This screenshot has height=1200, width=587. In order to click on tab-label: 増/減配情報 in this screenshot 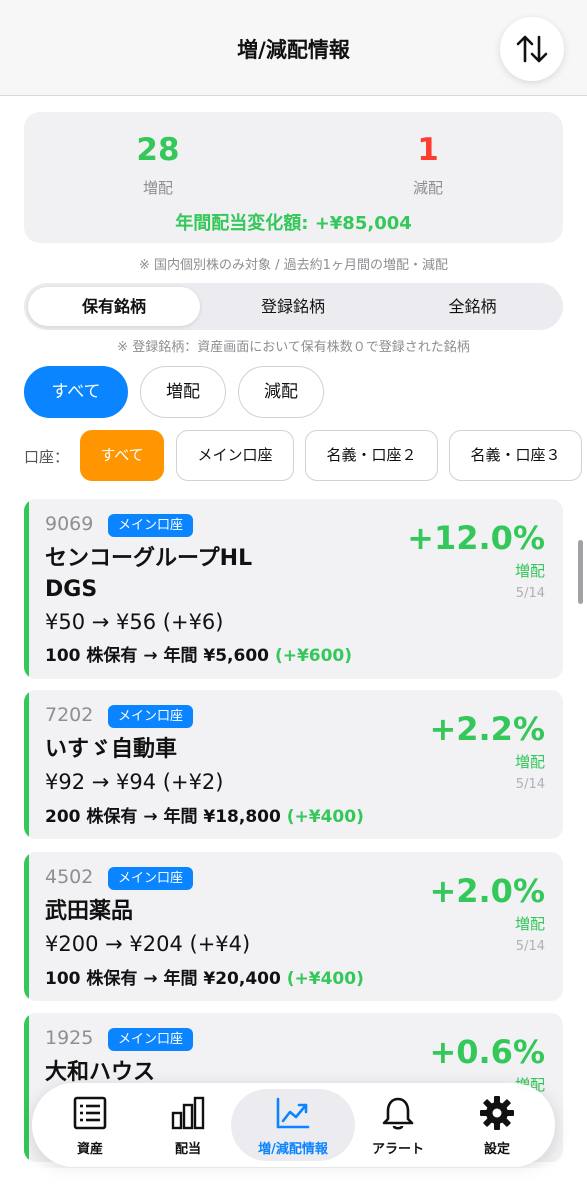, I will do `click(293, 1149)`.